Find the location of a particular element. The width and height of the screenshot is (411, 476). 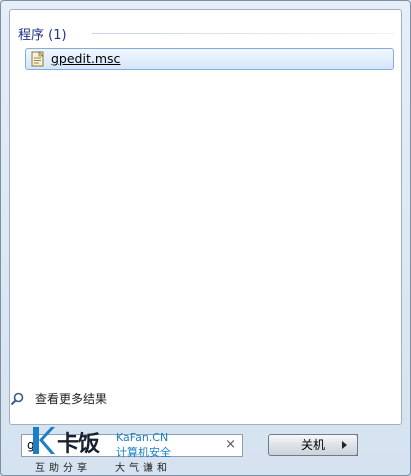

section-divider is located at coordinates (243, 33).